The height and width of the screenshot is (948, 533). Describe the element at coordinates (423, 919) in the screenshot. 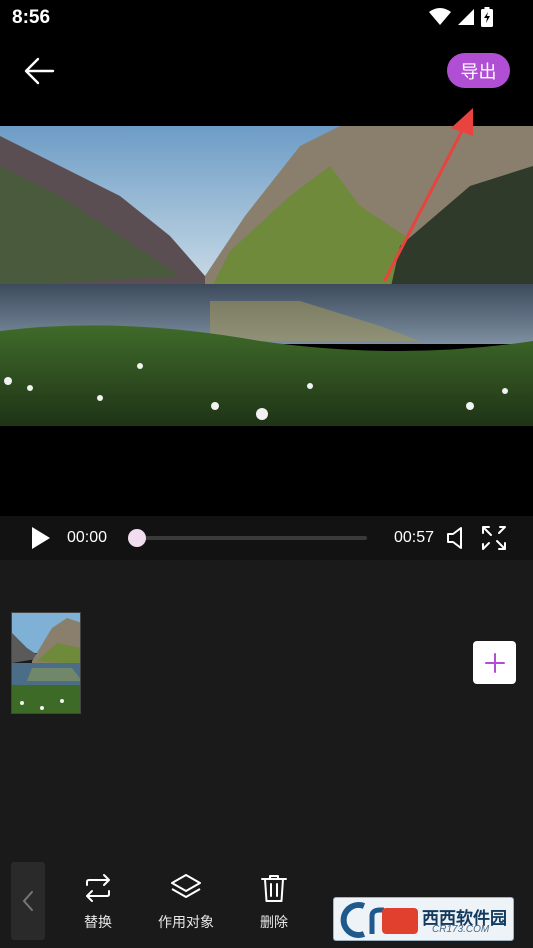

I see `watermark-logo: 西西软件园 CR173.COM` at that location.